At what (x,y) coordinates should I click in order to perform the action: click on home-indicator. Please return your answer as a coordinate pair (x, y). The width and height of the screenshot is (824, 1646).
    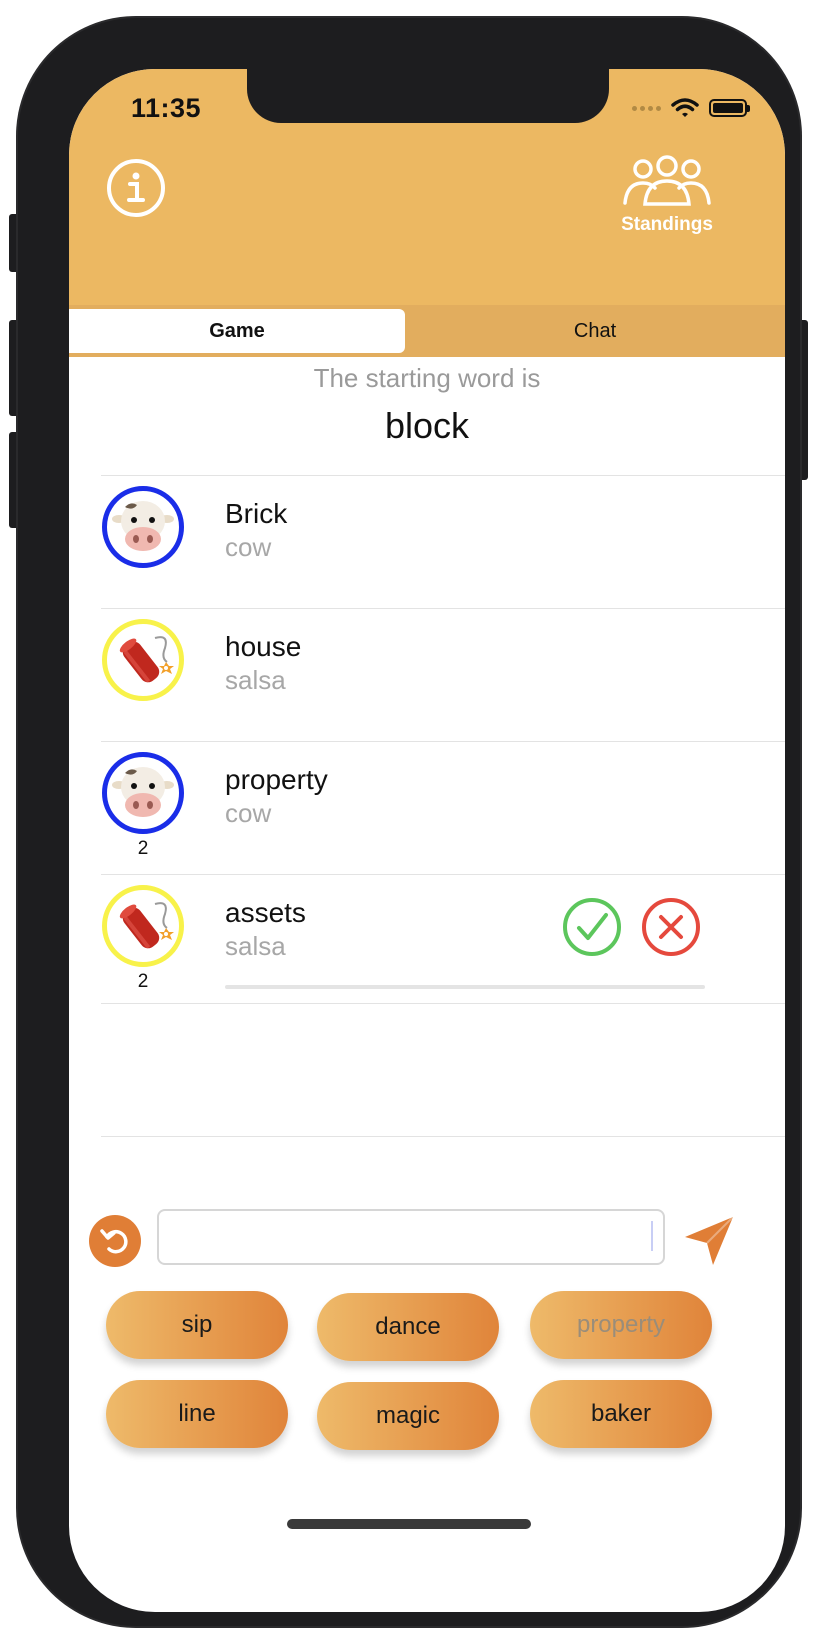
    Looking at the image, I should click on (409, 1524).